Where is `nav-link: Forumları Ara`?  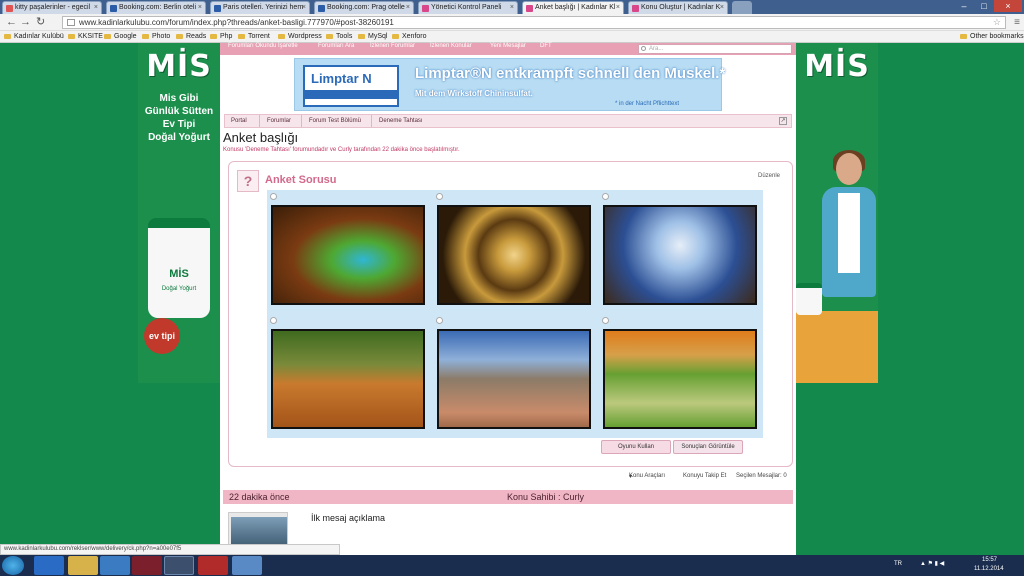 nav-link: Forumları Ara is located at coordinates (336, 46).